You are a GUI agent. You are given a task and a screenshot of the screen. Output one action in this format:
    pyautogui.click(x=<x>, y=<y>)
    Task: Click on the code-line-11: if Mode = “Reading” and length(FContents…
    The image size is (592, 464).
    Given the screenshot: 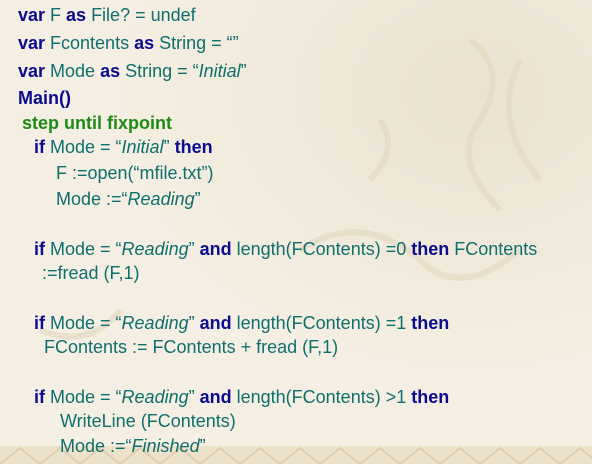 What is the action you would take?
    pyautogui.click(x=241, y=323)
    